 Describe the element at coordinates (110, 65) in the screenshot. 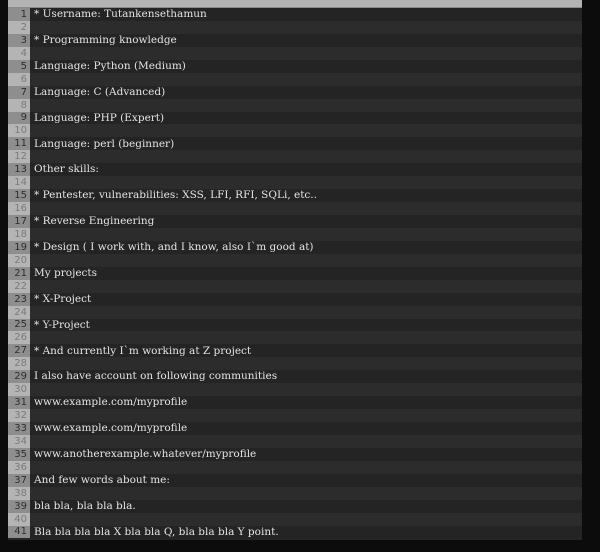

I see `line-text: Language: Python (Medium)` at that location.